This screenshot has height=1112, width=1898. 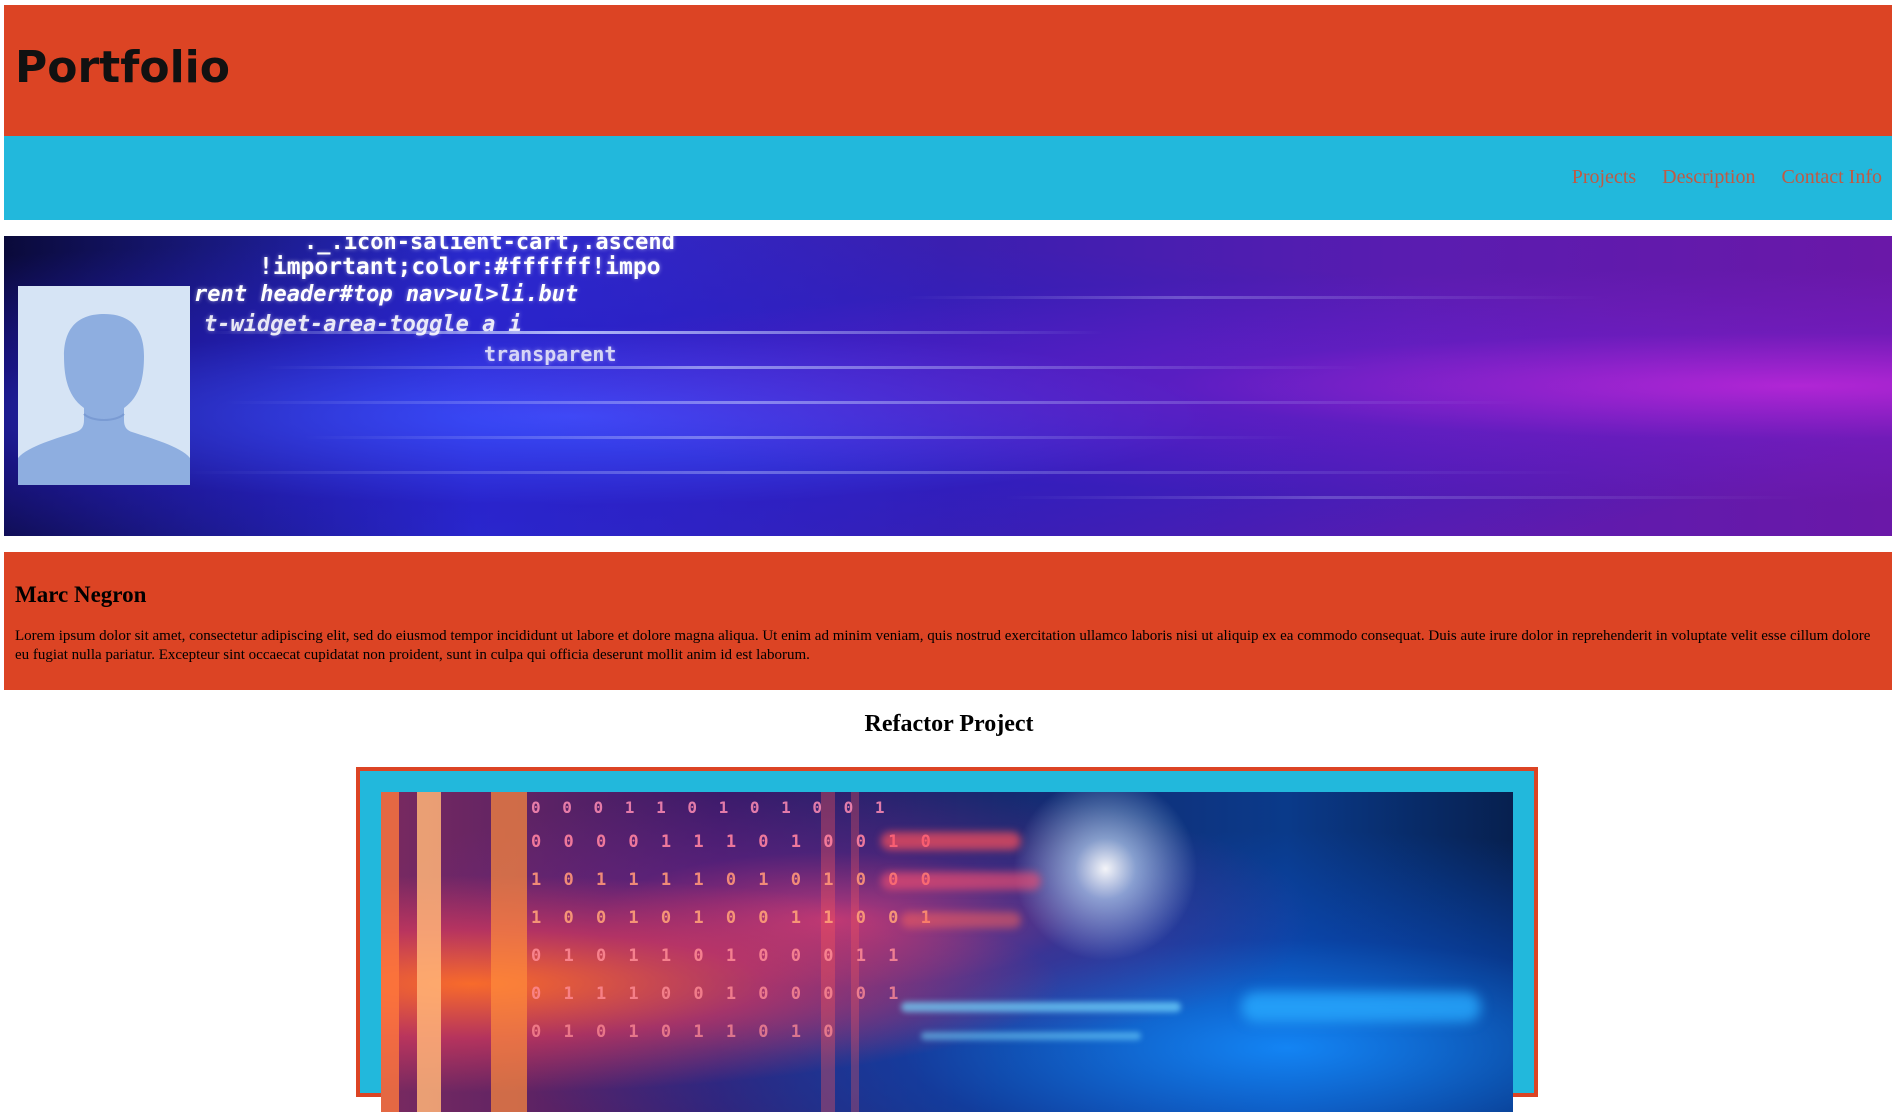 I want to click on binary-digits: 0 1 0 1 1 0 1 0 0 0 1 1, so click(x=718, y=956).